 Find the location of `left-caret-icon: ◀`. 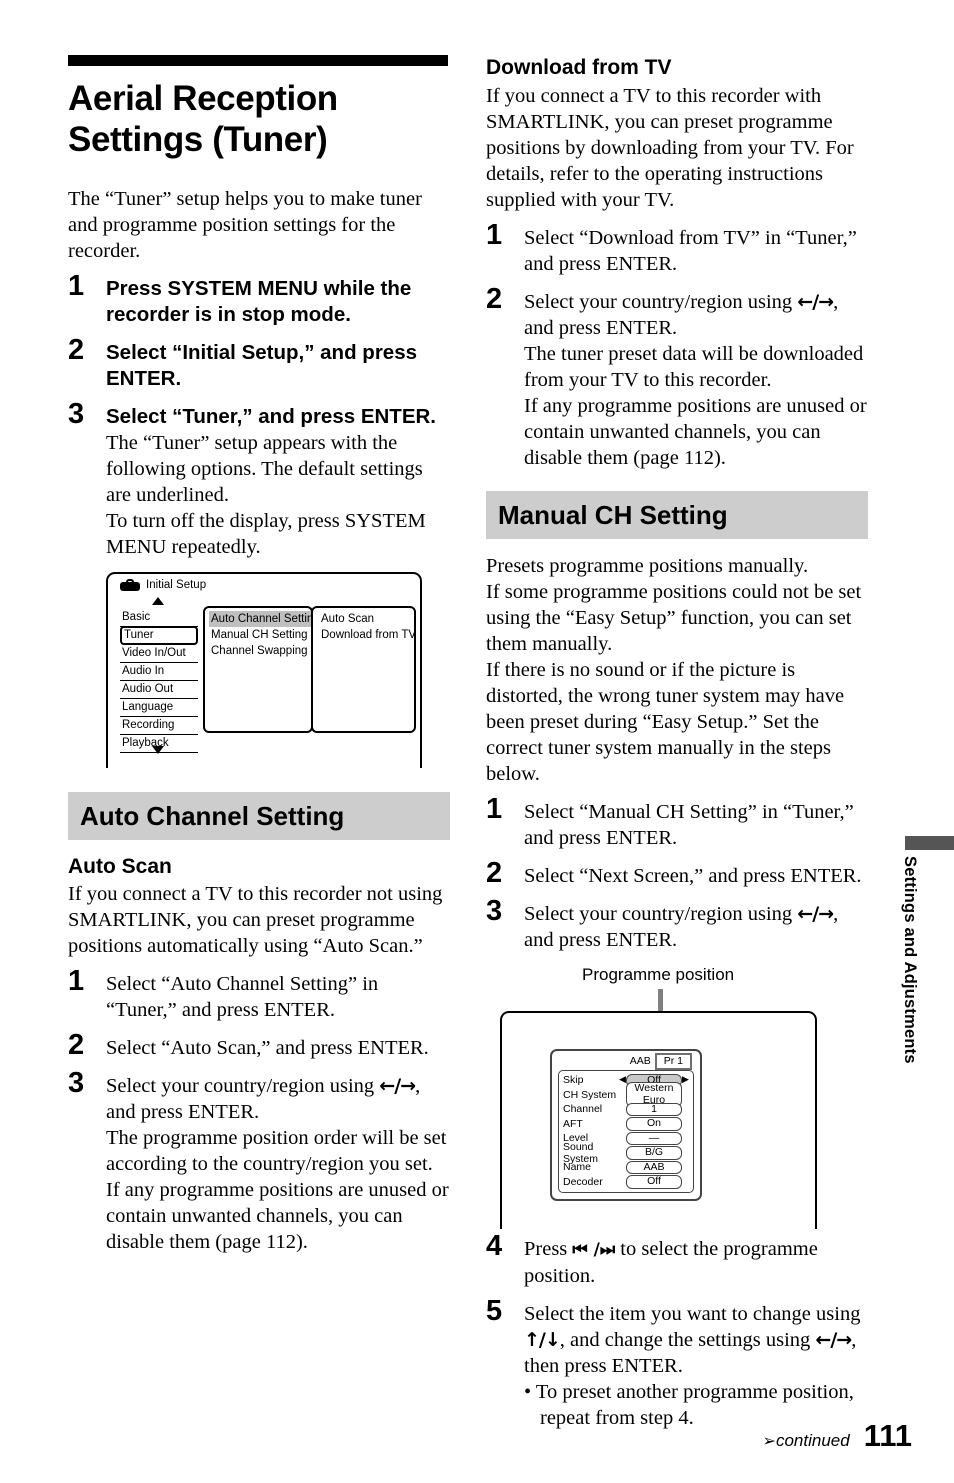

left-caret-icon: ◀ is located at coordinates (622, 1080).